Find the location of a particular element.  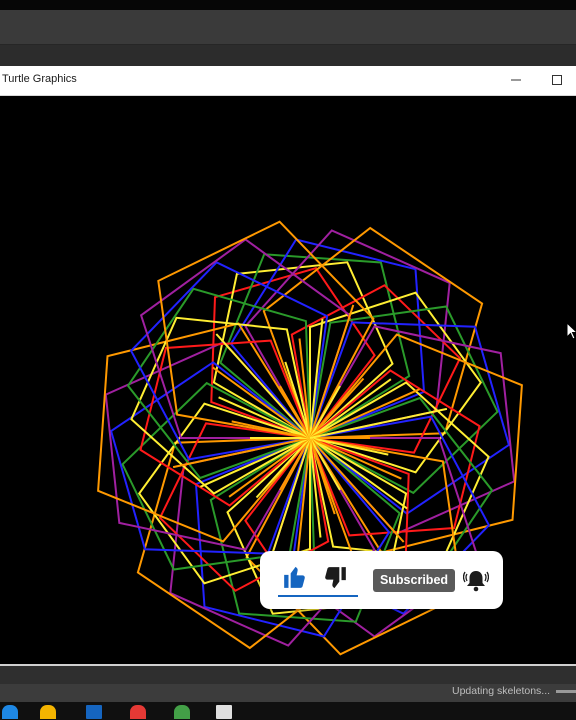

dislike-button is located at coordinates (335, 578).